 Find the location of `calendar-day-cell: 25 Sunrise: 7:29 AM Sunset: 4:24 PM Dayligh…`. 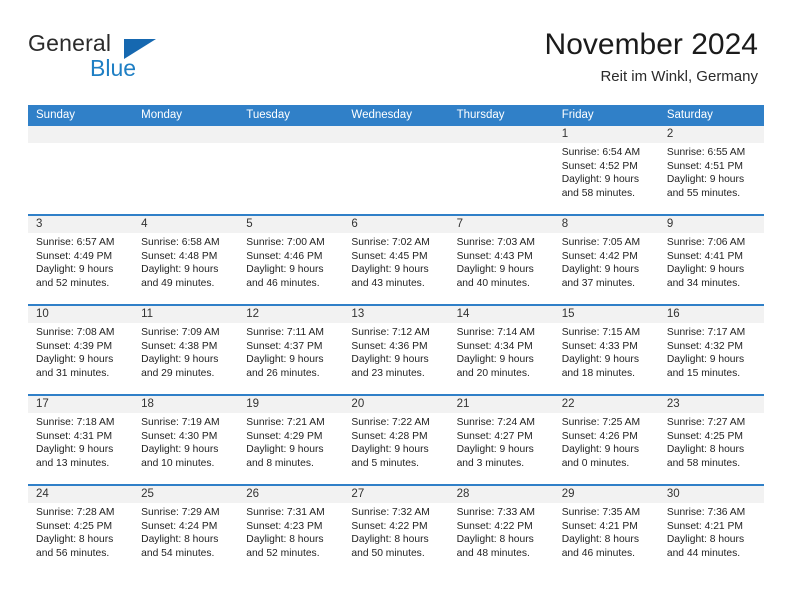

calendar-day-cell: 25 Sunrise: 7:29 AM Sunset: 4:24 PM Dayligh… is located at coordinates (186, 530).